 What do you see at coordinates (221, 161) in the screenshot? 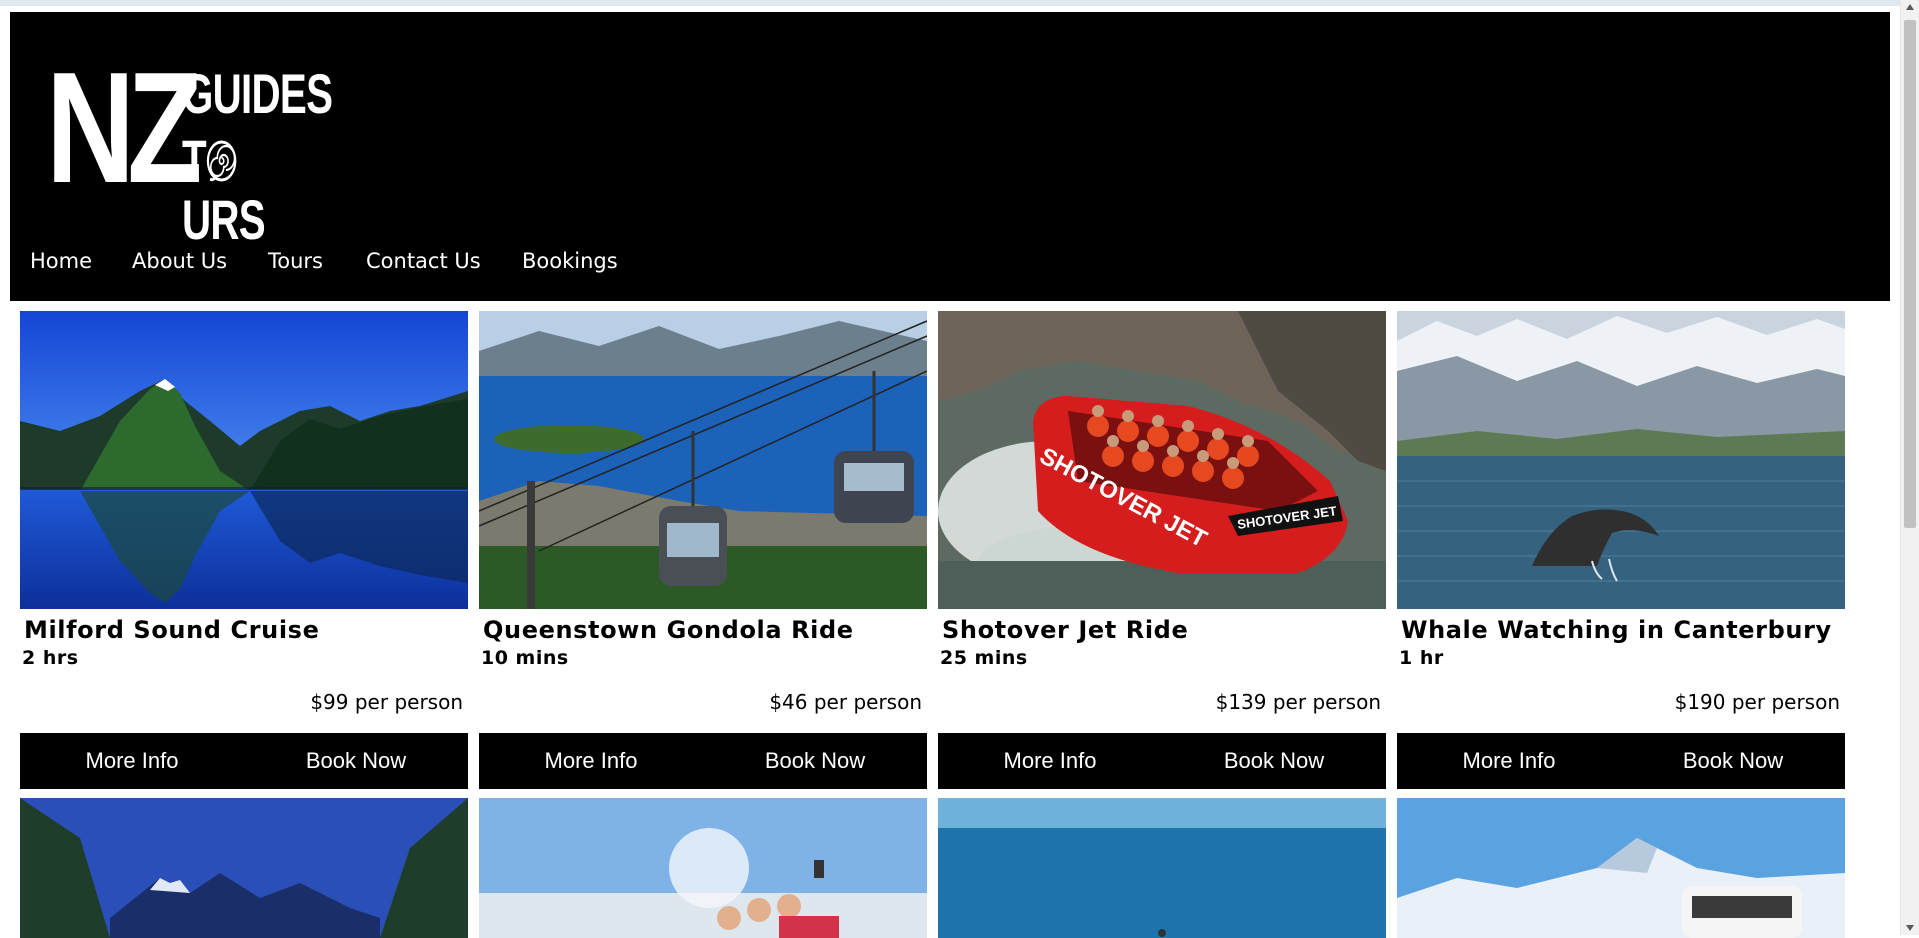
I see `koru-spiral-icon` at bounding box center [221, 161].